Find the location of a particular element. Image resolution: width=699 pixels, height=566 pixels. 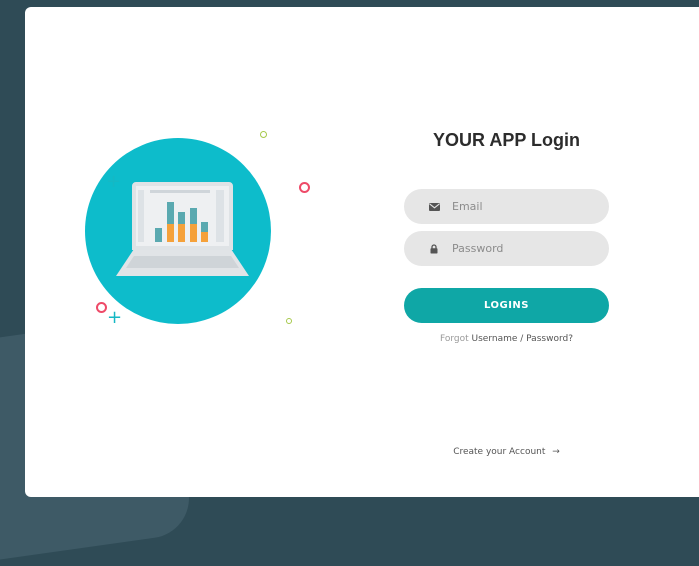

lock-icon is located at coordinates (434, 249).